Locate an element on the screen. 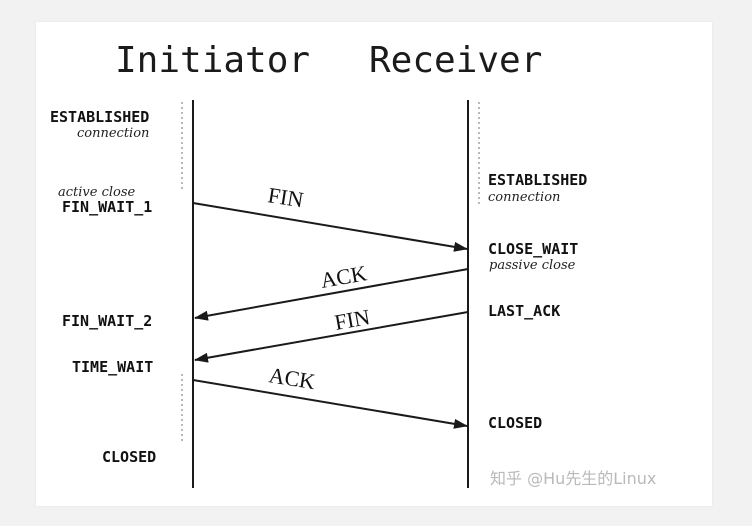 This screenshot has height=526, width=752. ack-2-label: ACK is located at coordinates (292, 378).